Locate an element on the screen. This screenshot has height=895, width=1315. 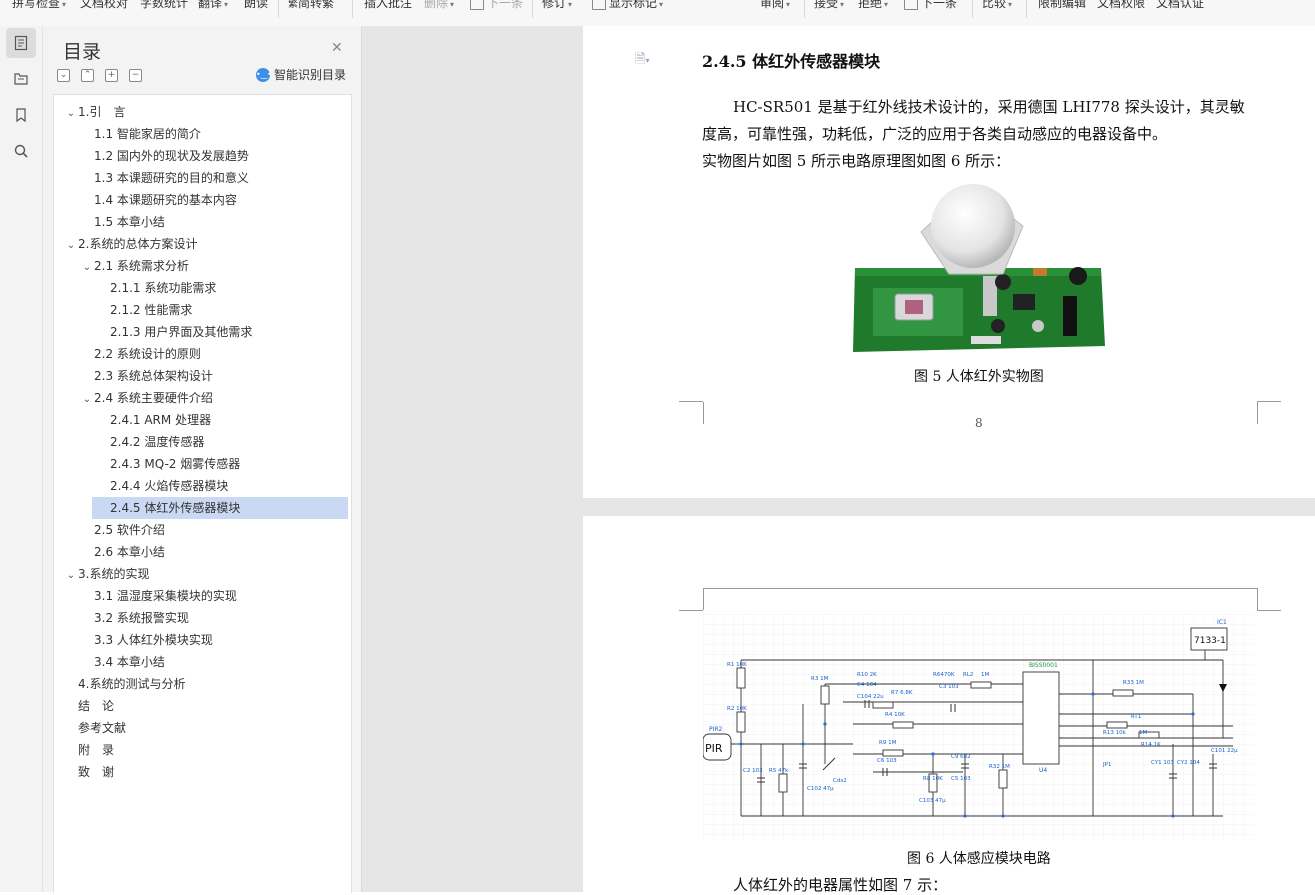
toc-item: 2.4.1 ARM 处理器 is located at coordinates (132, 420).